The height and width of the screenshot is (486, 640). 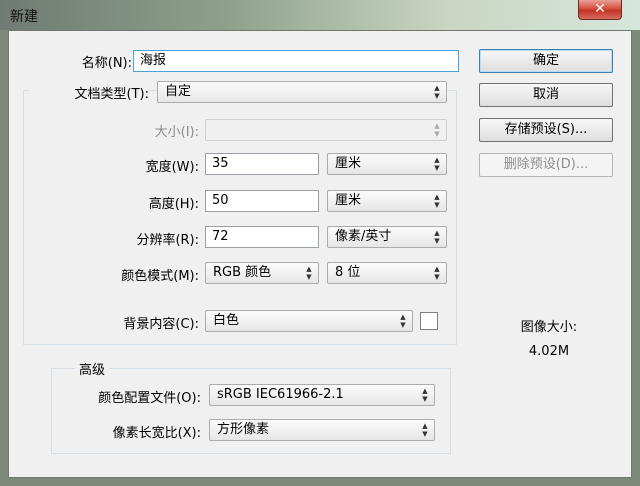 What do you see at coordinates (156, 433) in the screenshot?
I see `pixel-aspect-label: 像素长宽比(X):` at bounding box center [156, 433].